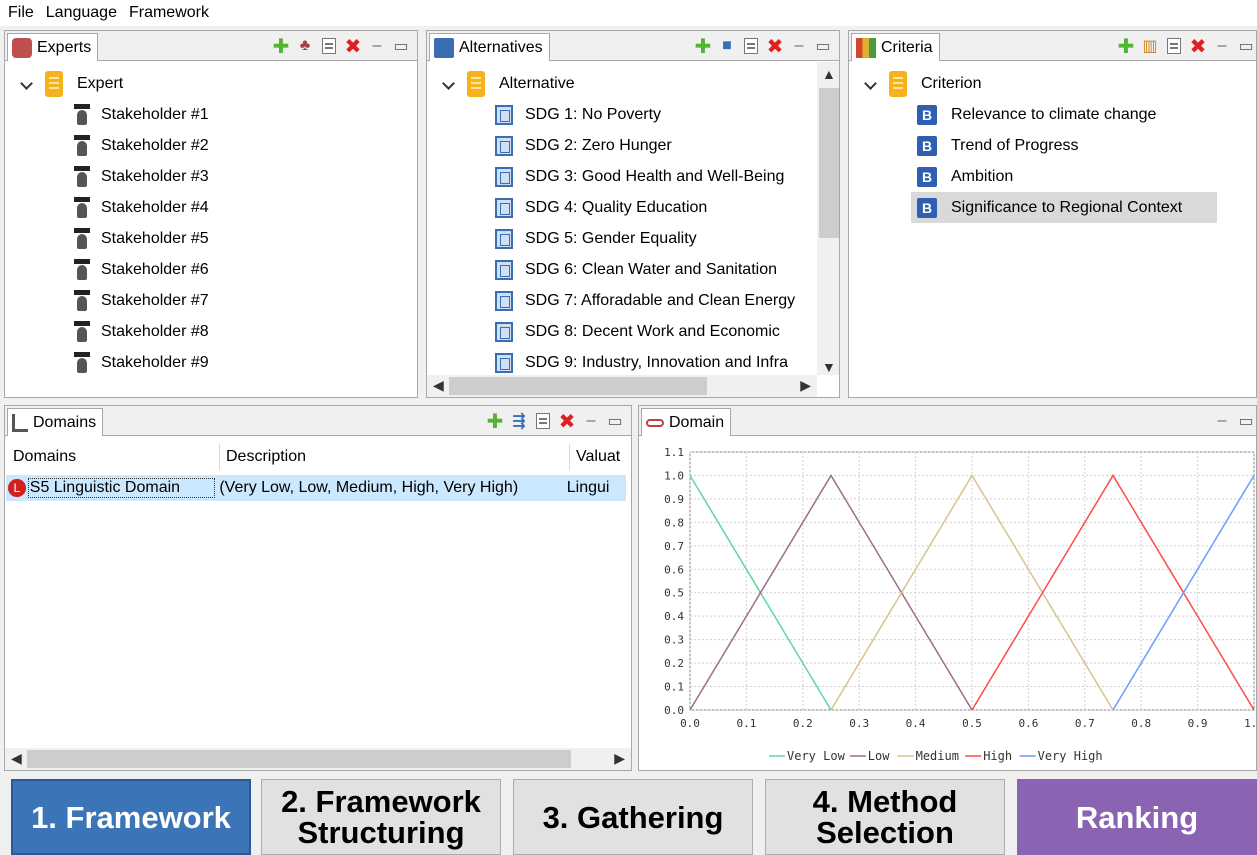  Describe the element at coordinates (829, 163) in the screenshot. I see `vertical-scroll-thumb` at that location.